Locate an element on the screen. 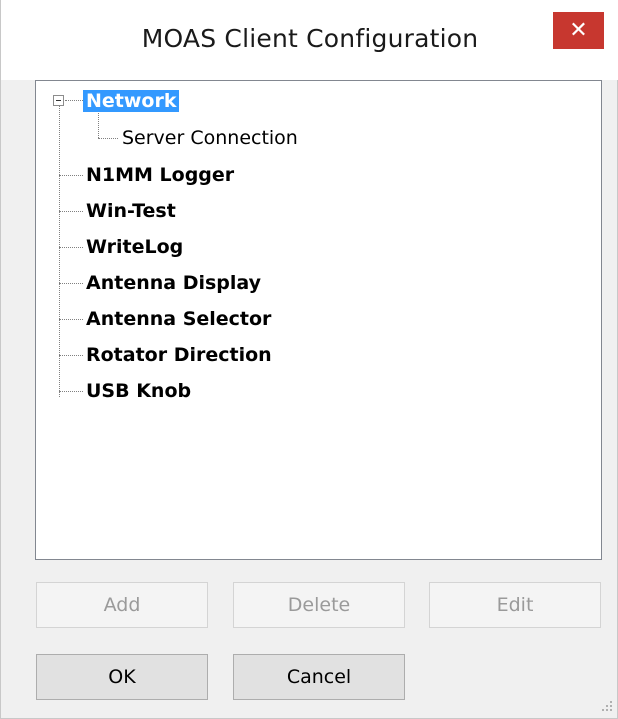 The height and width of the screenshot is (719, 618). tree-item-label: WriteLog is located at coordinates (135, 247).